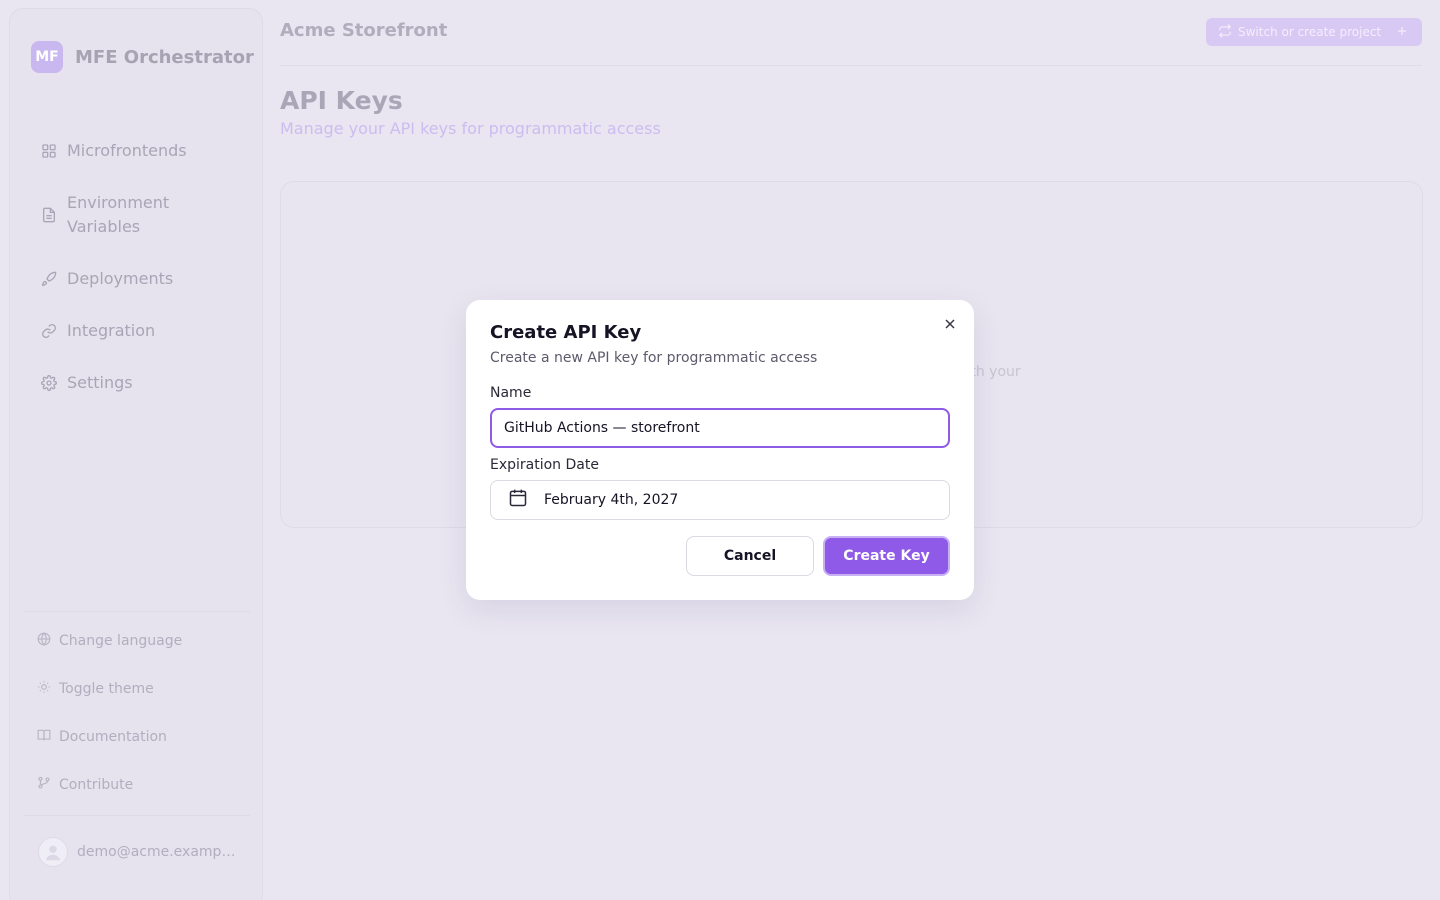  What do you see at coordinates (100, 382) in the screenshot?
I see `sidebar-item-label: Settings` at bounding box center [100, 382].